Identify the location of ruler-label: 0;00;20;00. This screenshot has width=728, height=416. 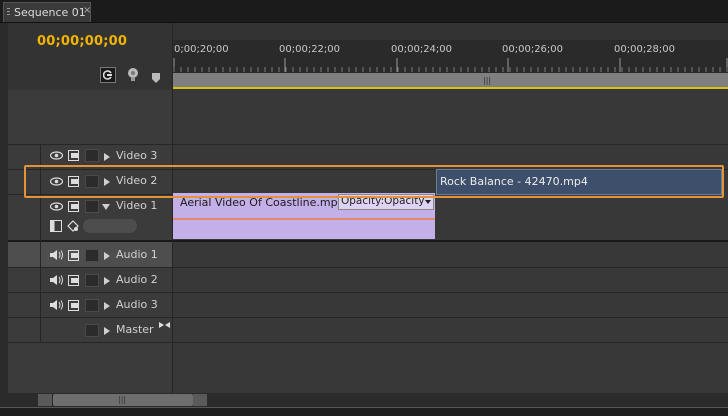
(201, 49).